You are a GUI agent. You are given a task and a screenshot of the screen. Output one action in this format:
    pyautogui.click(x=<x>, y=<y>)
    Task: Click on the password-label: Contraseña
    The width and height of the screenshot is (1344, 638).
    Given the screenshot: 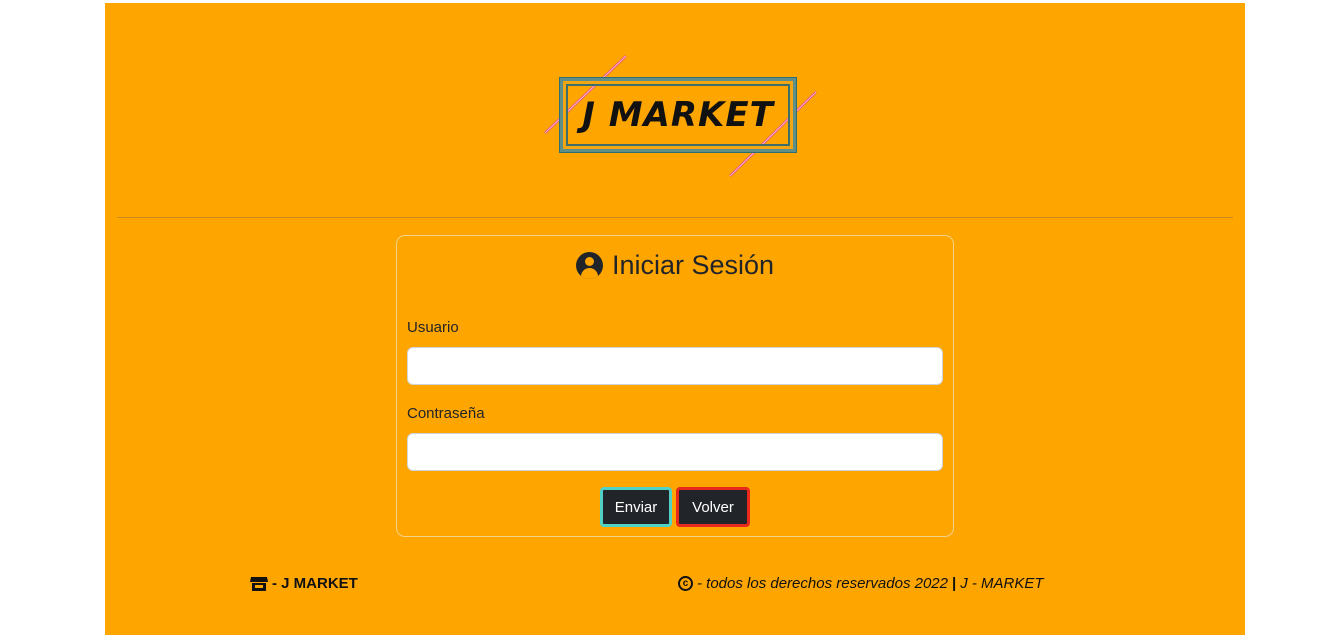 What is the action you would take?
    pyautogui.click(x=446, y=413)
    